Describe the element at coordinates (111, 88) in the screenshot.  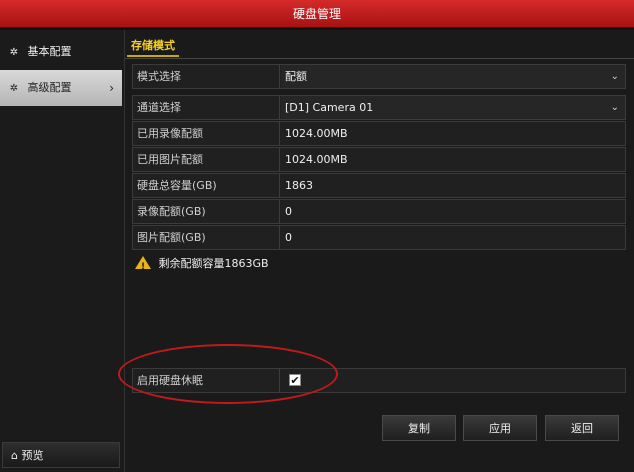
I see `chevron-right-icon: ›` at that location.